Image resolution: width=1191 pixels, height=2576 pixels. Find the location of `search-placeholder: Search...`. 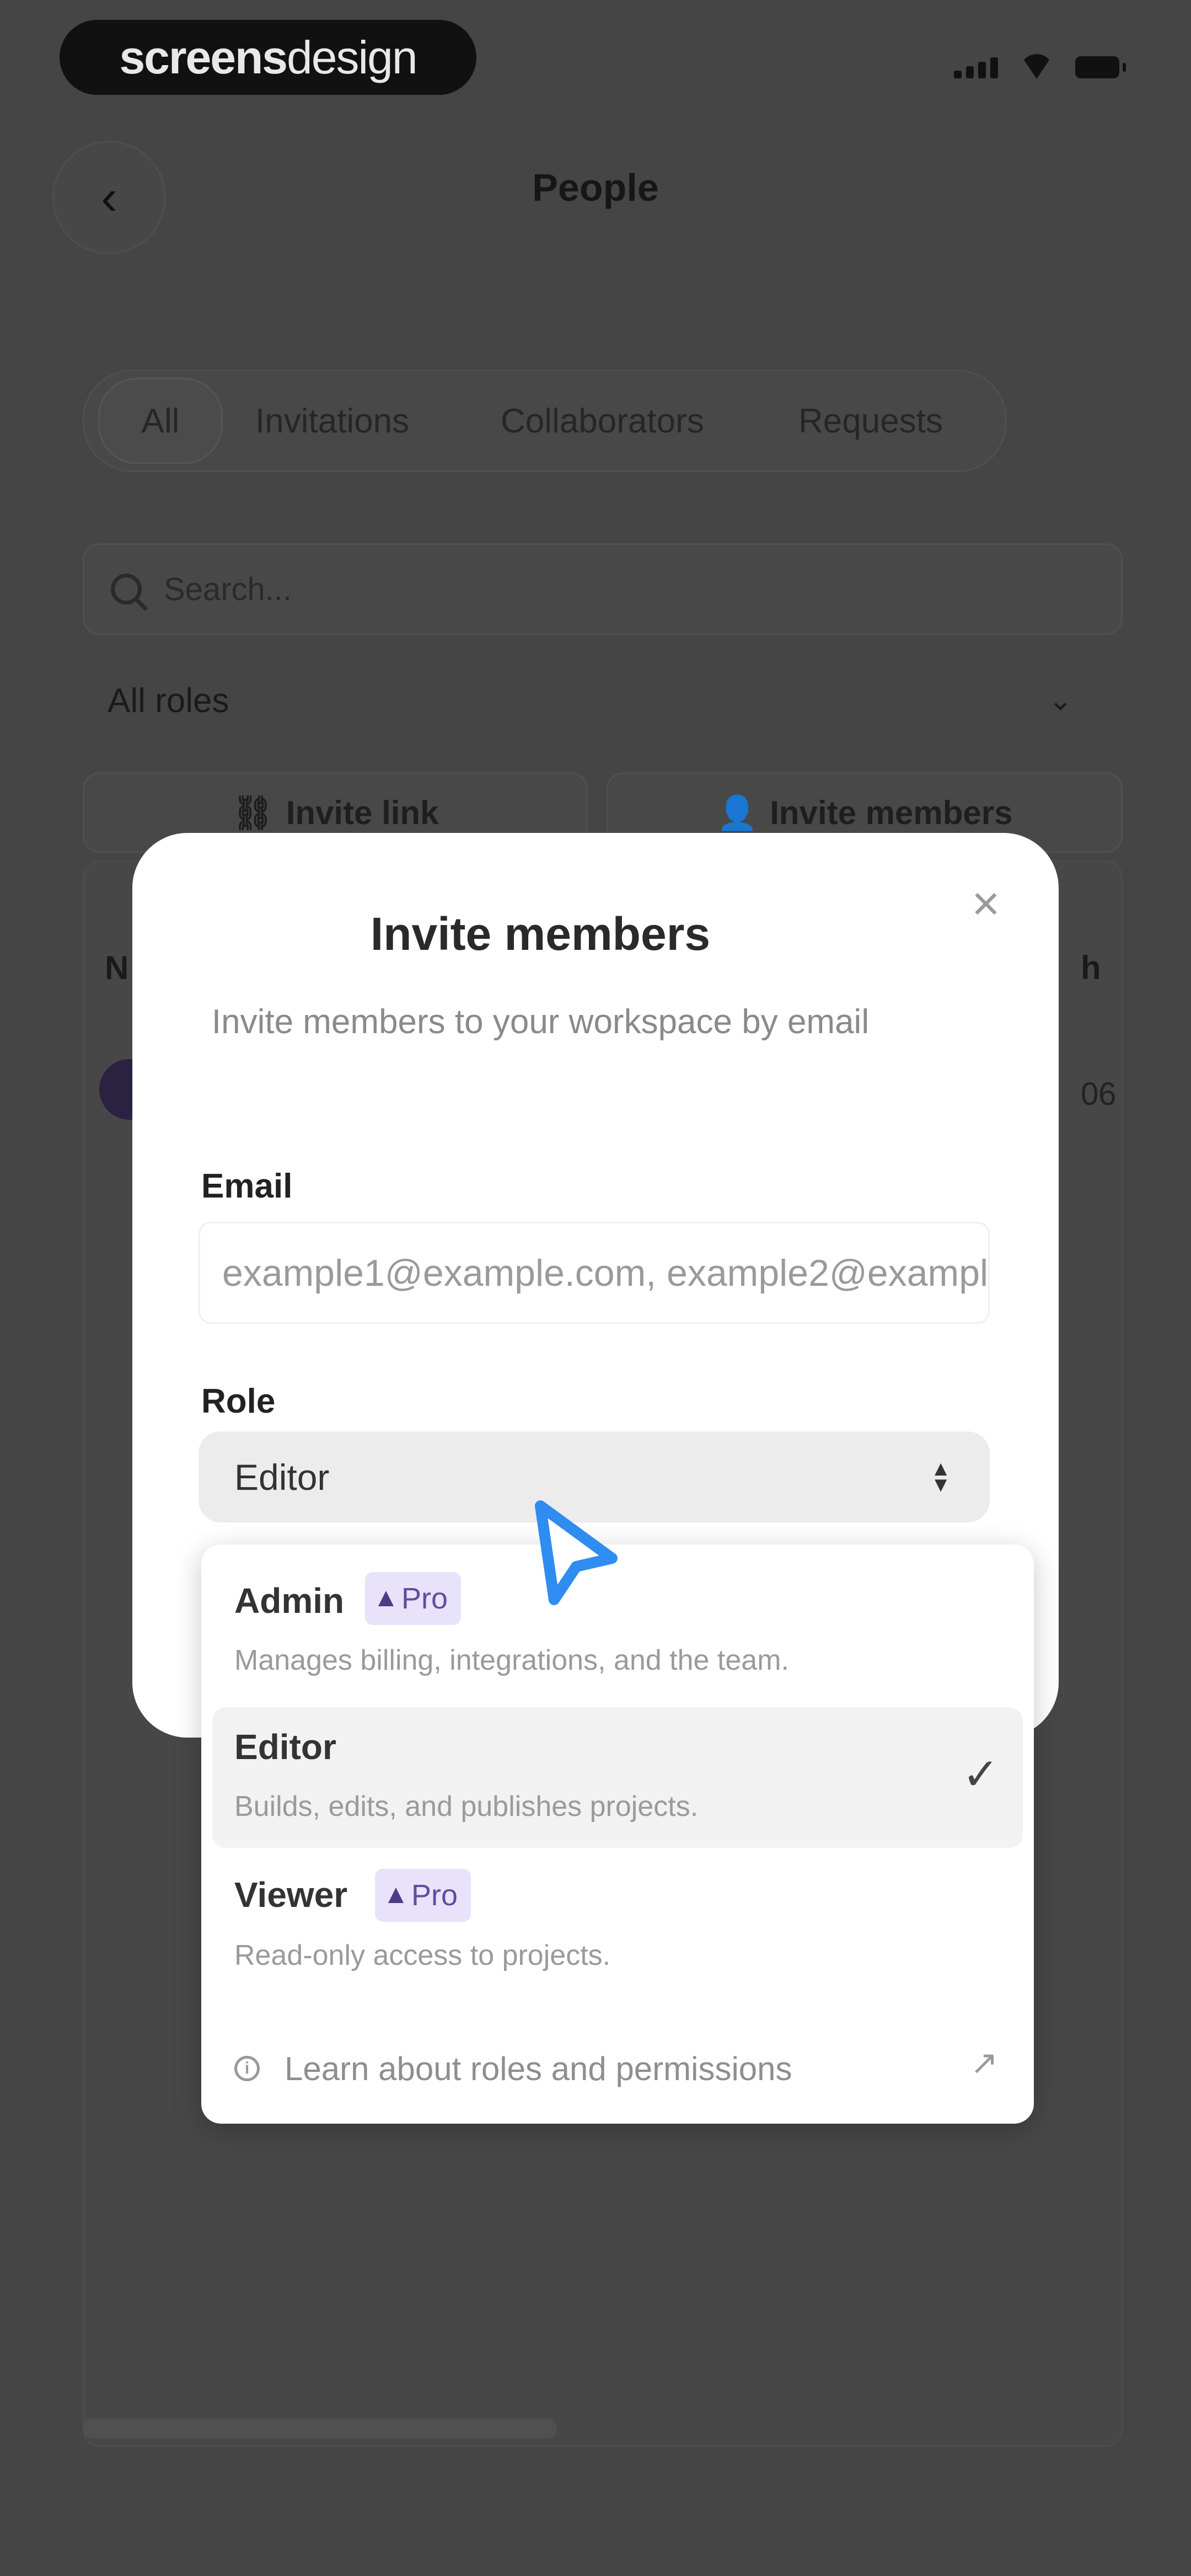

search-placeholder: Search... is located at coordinates (228, 589).